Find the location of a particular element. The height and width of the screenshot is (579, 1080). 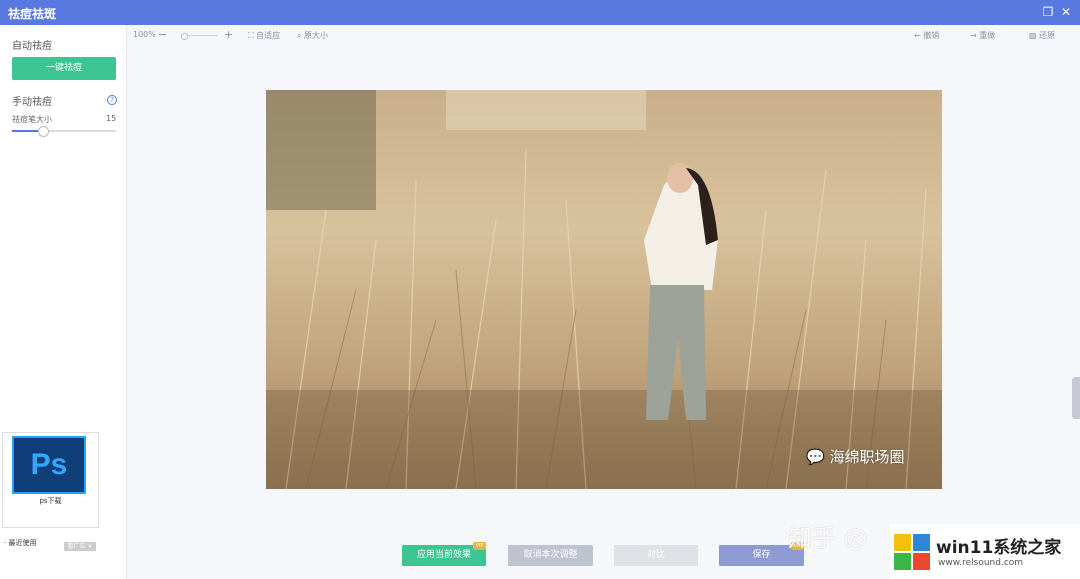

redo-arrow-icon: → is located at coordinates (973, 35).